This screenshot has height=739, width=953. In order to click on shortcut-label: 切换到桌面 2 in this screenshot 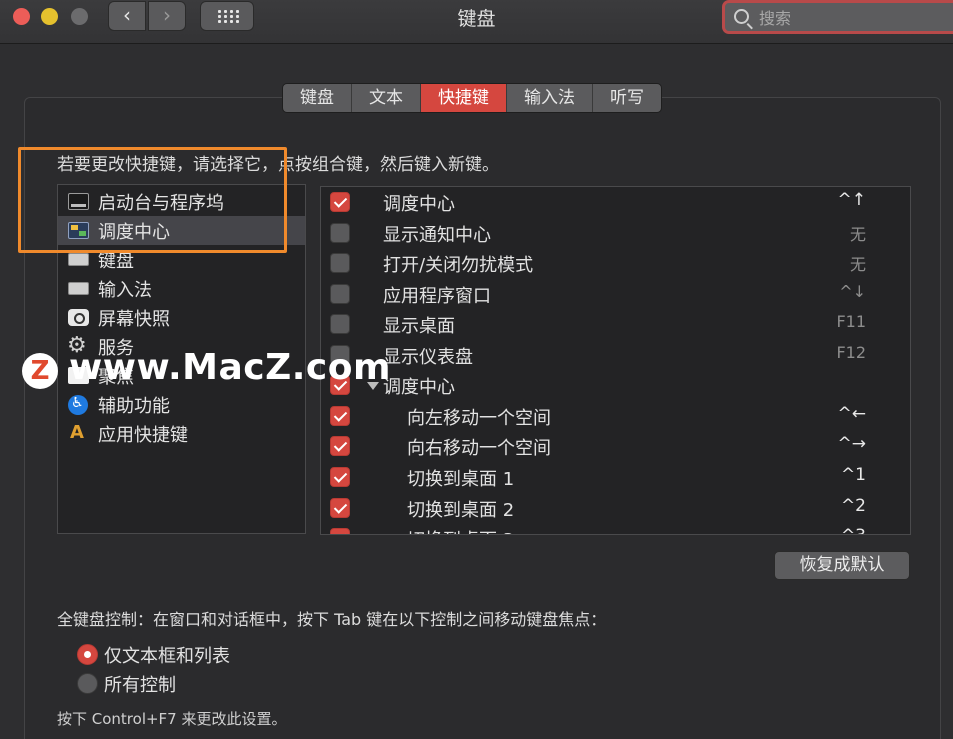, I will do `click(461, 510)`.